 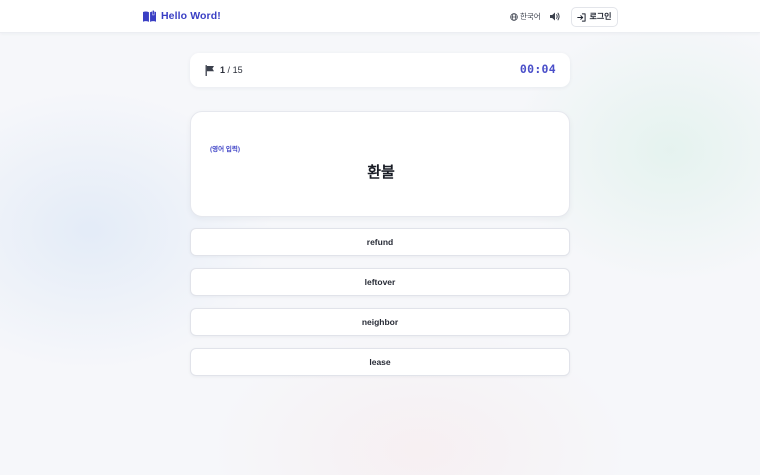 I want to click on flag-icon-wrapper, so click(x=210, y=70).